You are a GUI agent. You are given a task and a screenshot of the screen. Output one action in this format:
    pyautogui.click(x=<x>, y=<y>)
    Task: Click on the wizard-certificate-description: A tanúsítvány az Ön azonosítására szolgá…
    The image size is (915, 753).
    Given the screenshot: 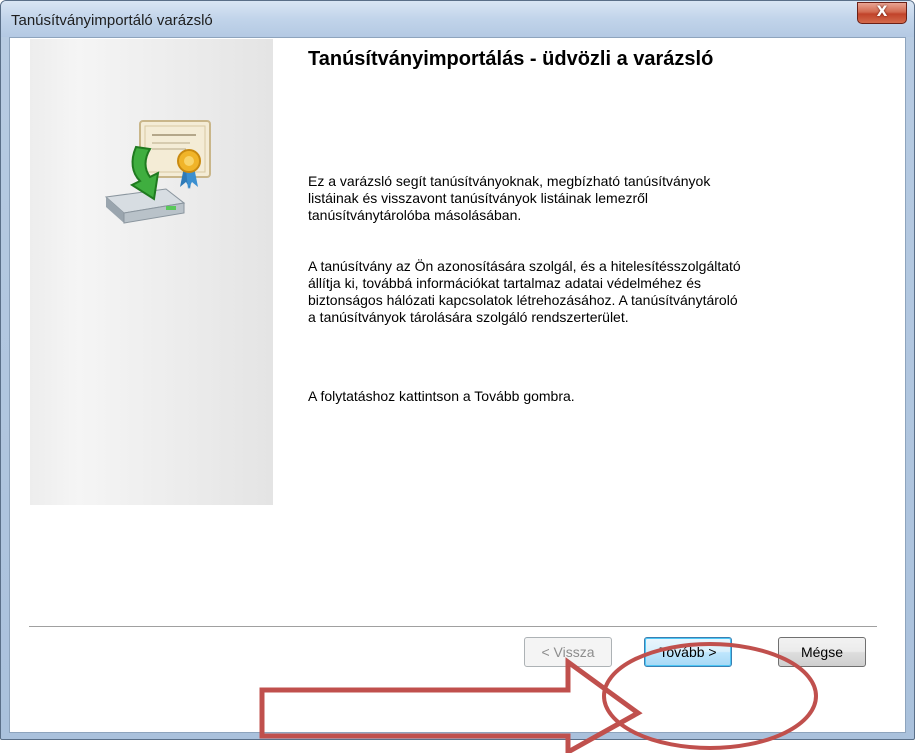 What is the action you would take?
    pyautogui.click(x=524, y=291)
    